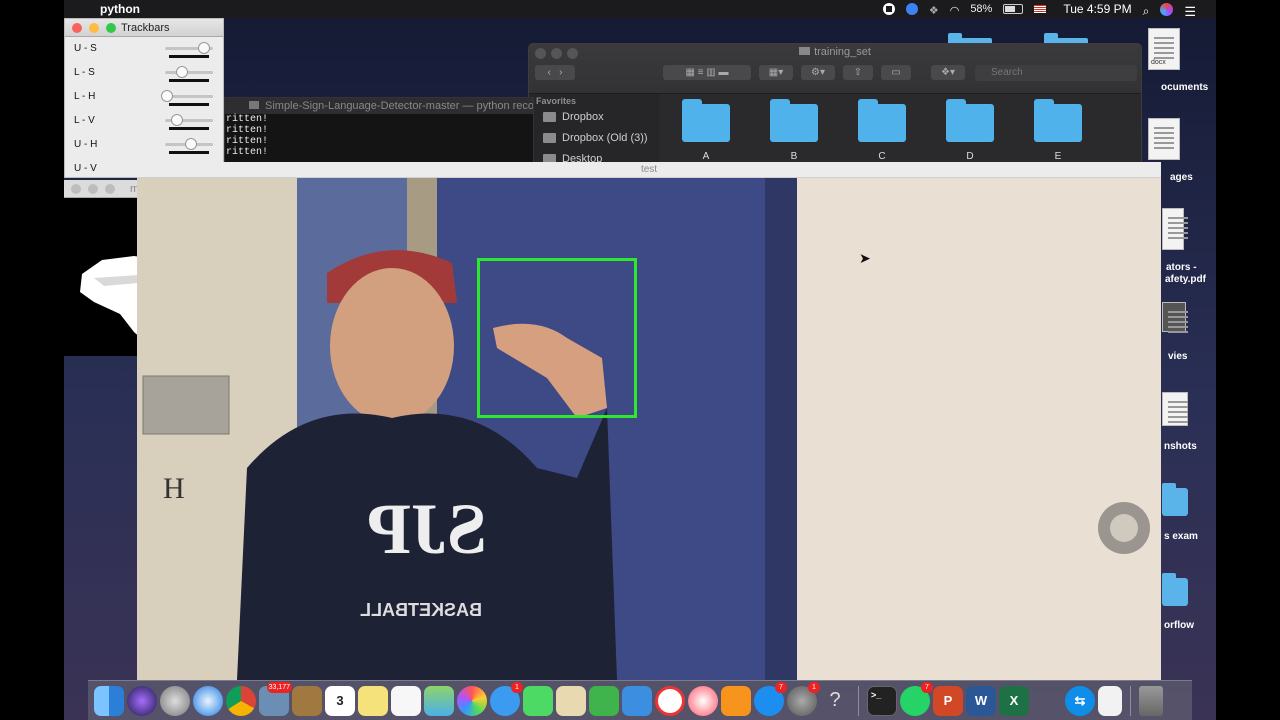  I want to click on teamviewer-dock-icon: ⇆, so click(1080, 700).